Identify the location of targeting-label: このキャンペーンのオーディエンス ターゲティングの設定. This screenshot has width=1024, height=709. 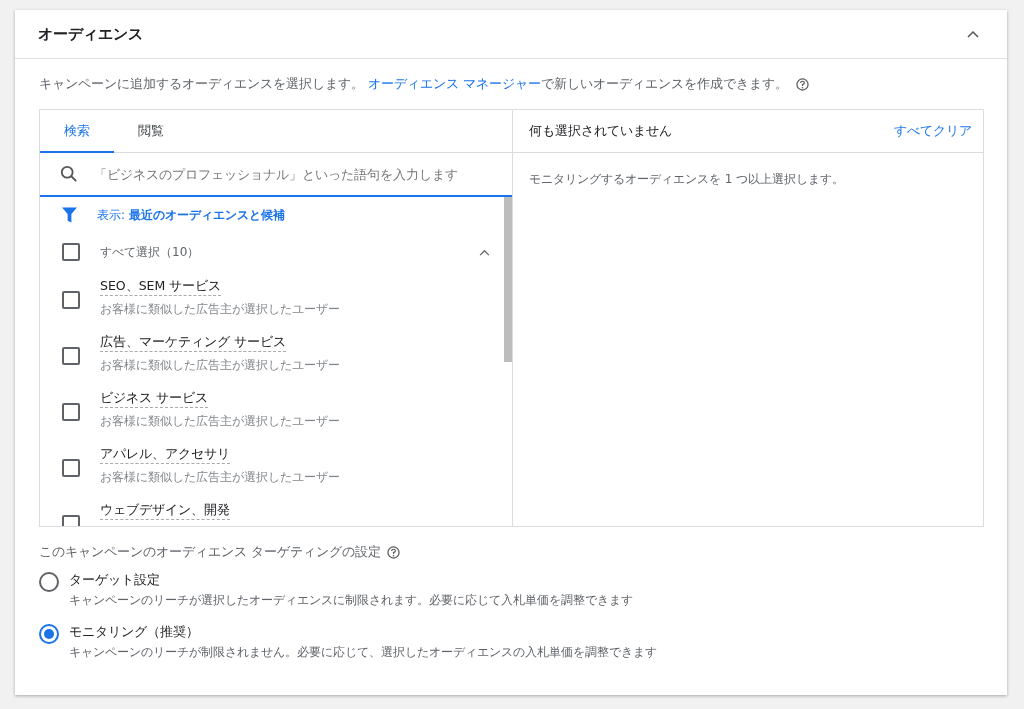
(210, 552).